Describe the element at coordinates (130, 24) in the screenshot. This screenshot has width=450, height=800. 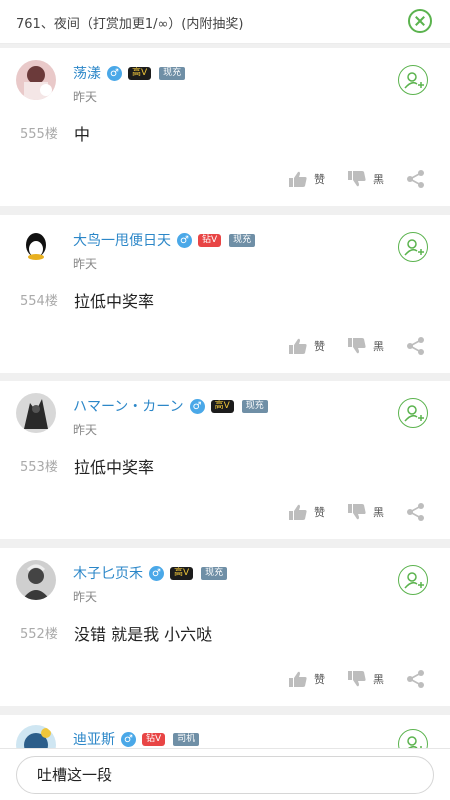
I see `chapter-title: 761、夜间（打赏加更1/∞）(内附抽奖)` at that location.